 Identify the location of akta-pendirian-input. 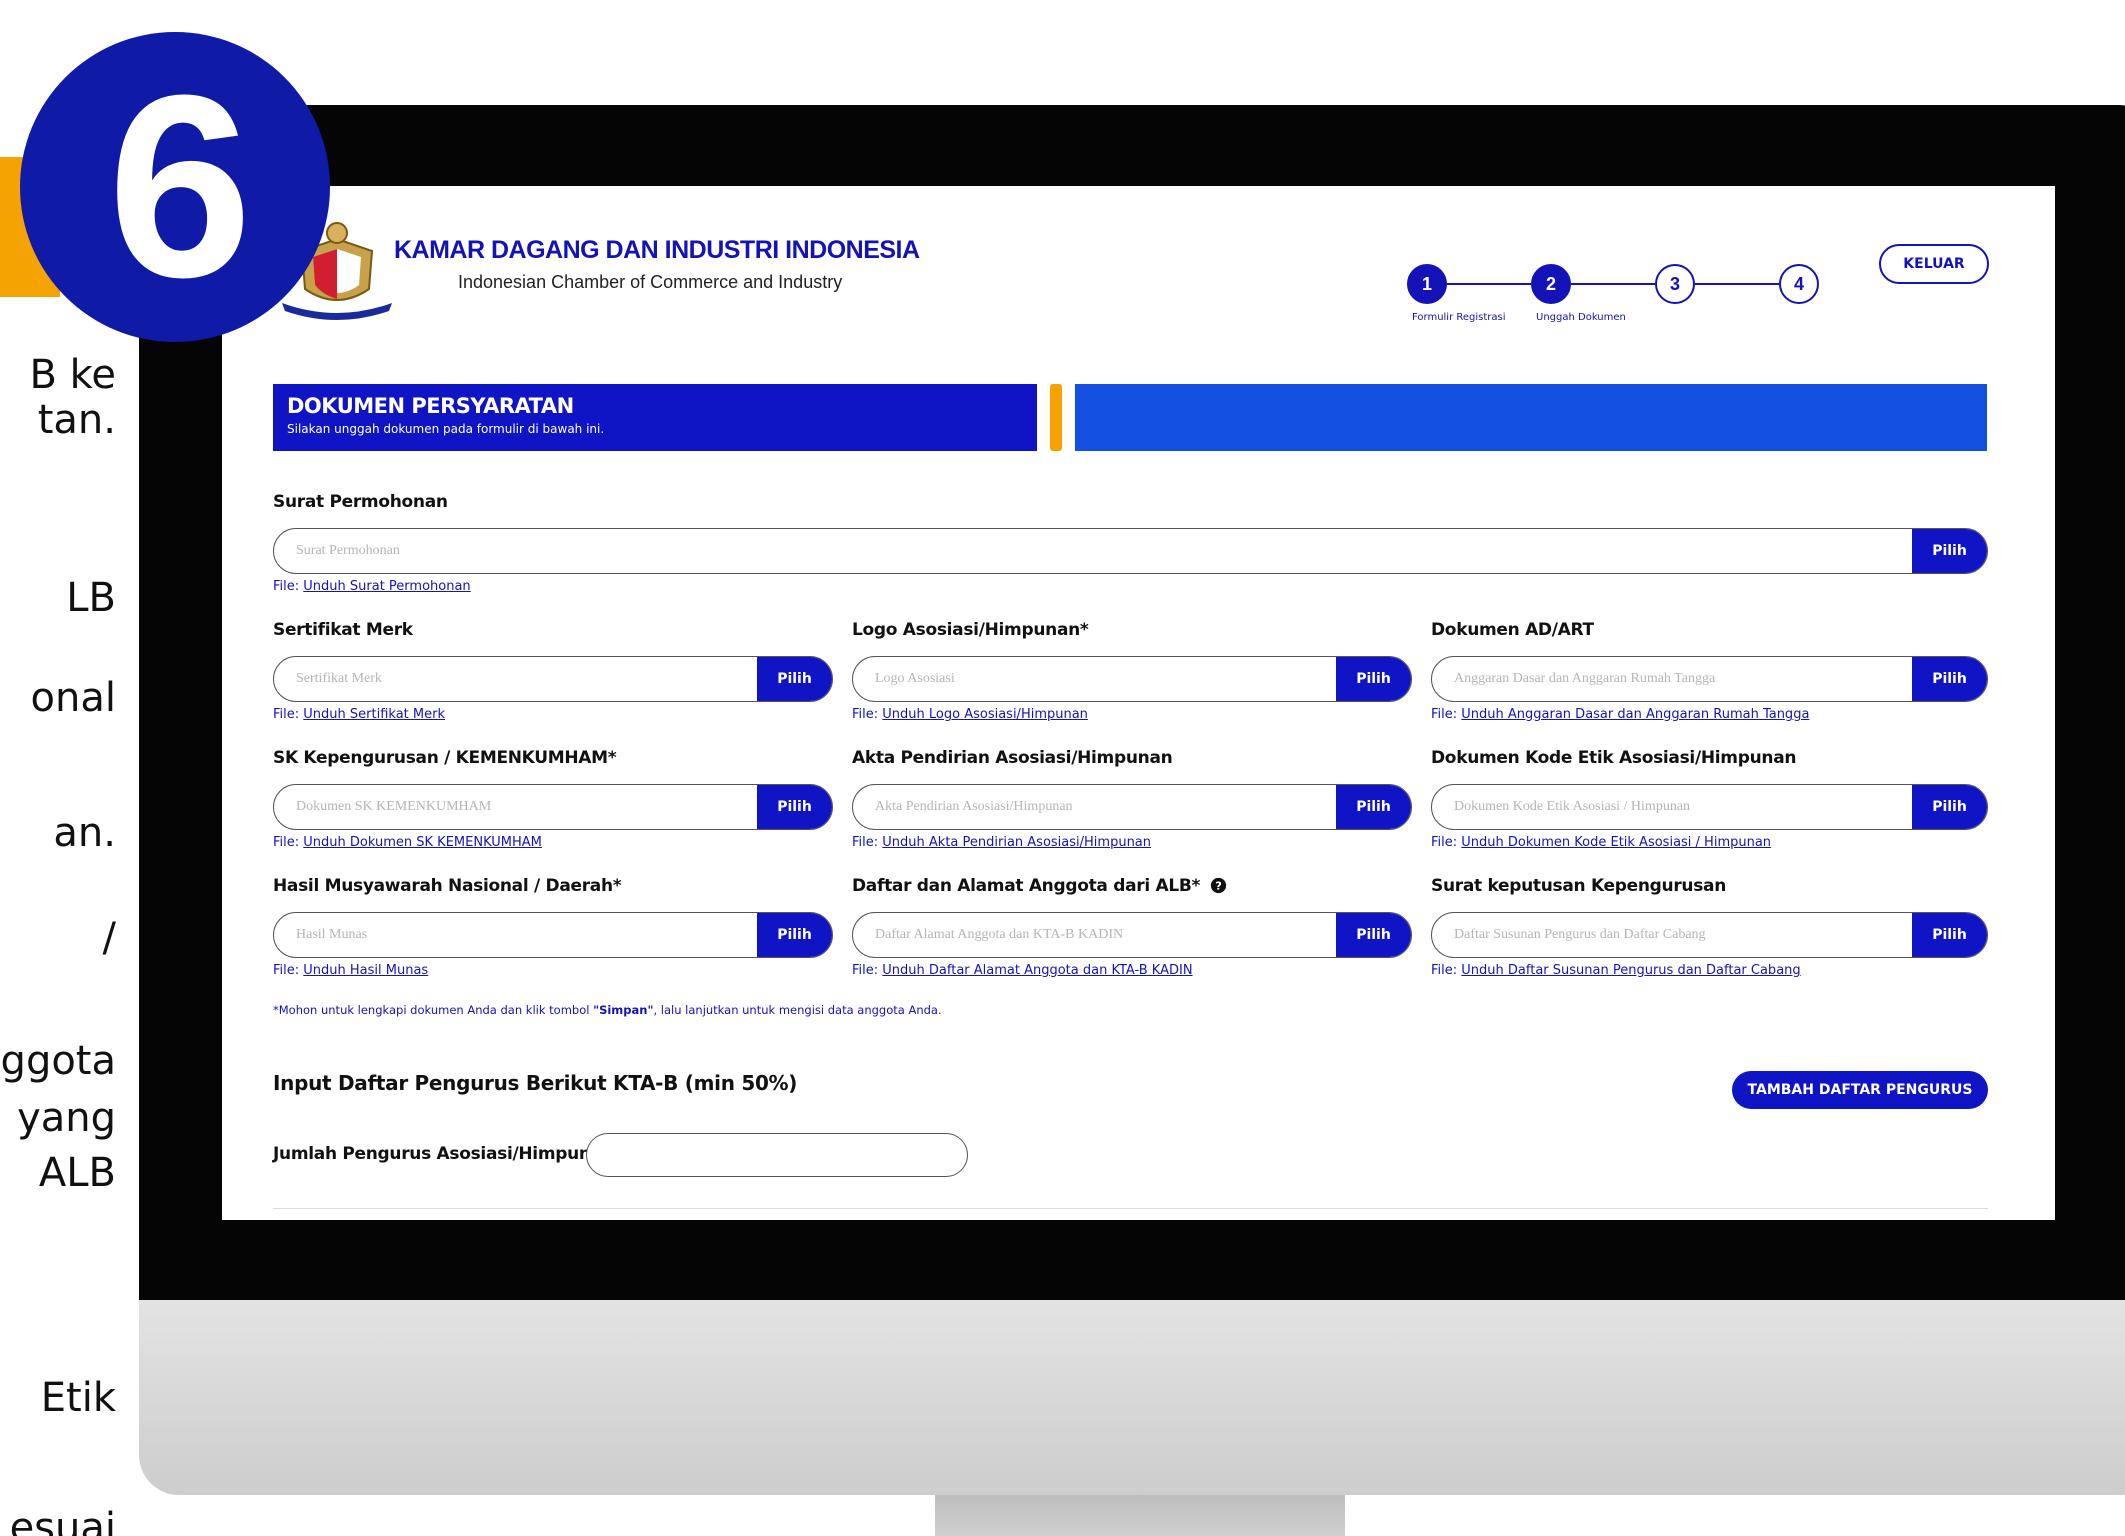
(1094, 807).